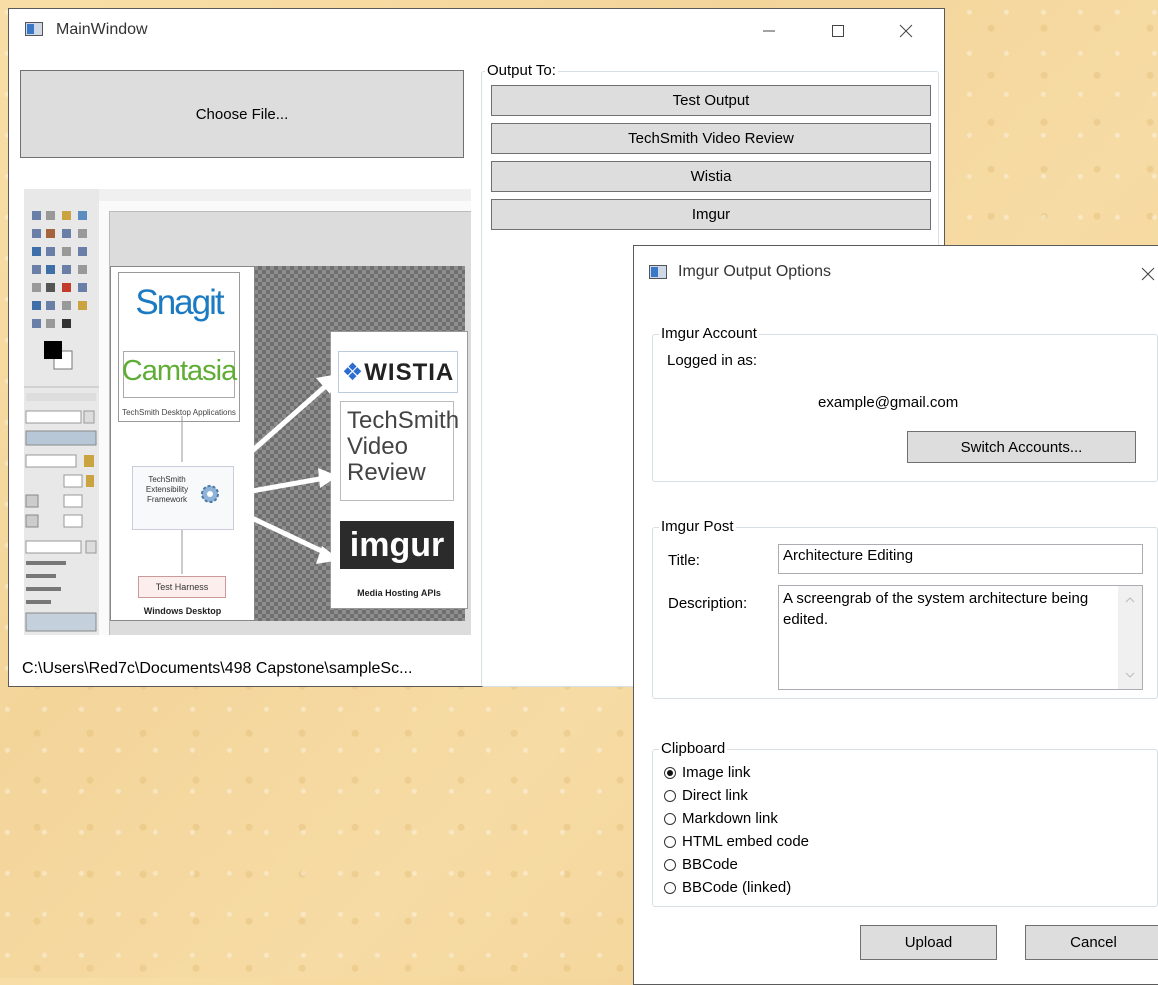 This screenshot has width=1158, height=985. I want to click on preview-toolbox, so click(61, 412).